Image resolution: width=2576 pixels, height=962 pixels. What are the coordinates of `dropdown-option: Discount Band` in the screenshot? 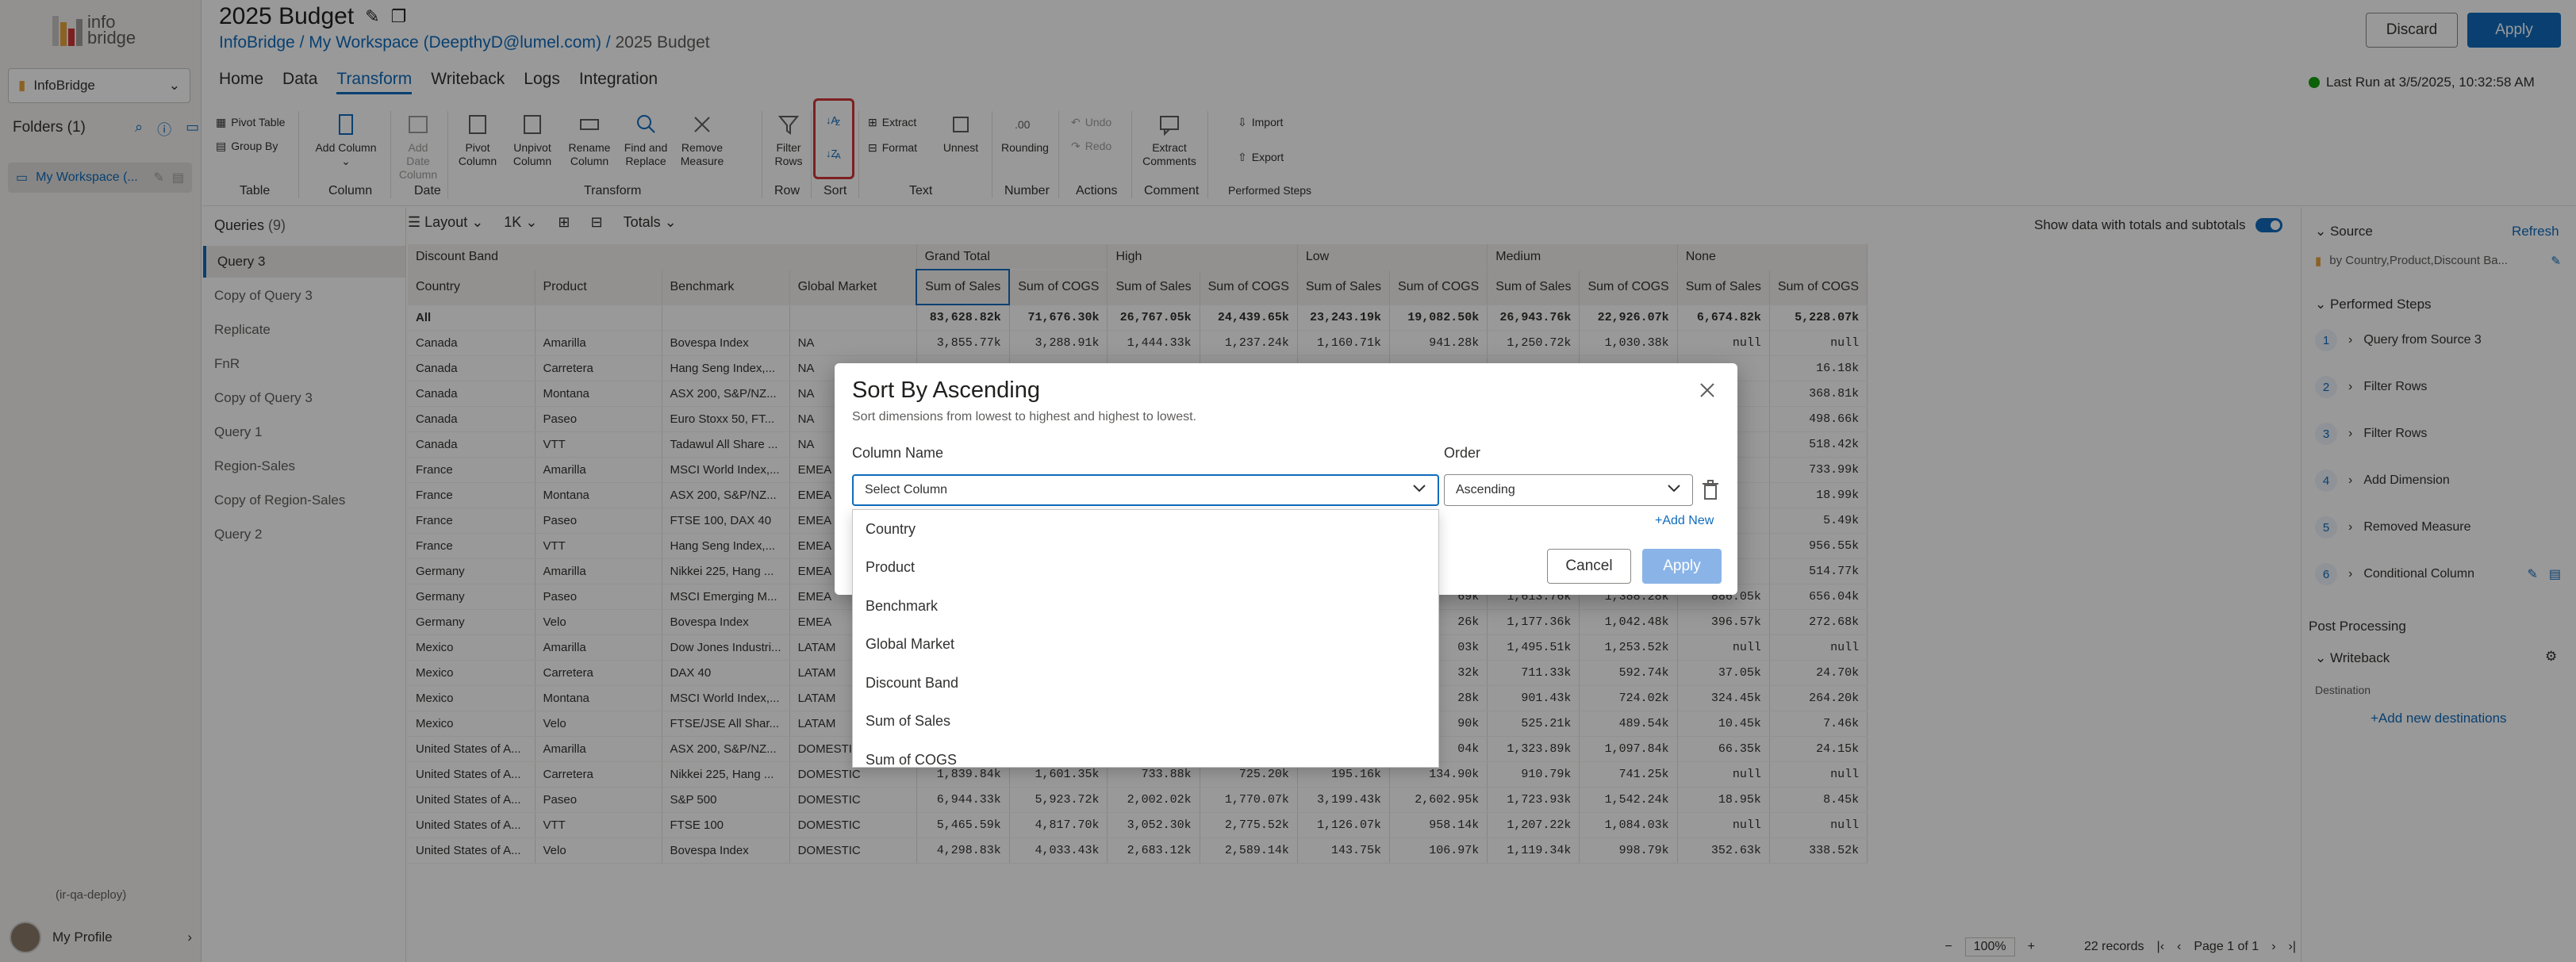 It's located at (1145, 683).